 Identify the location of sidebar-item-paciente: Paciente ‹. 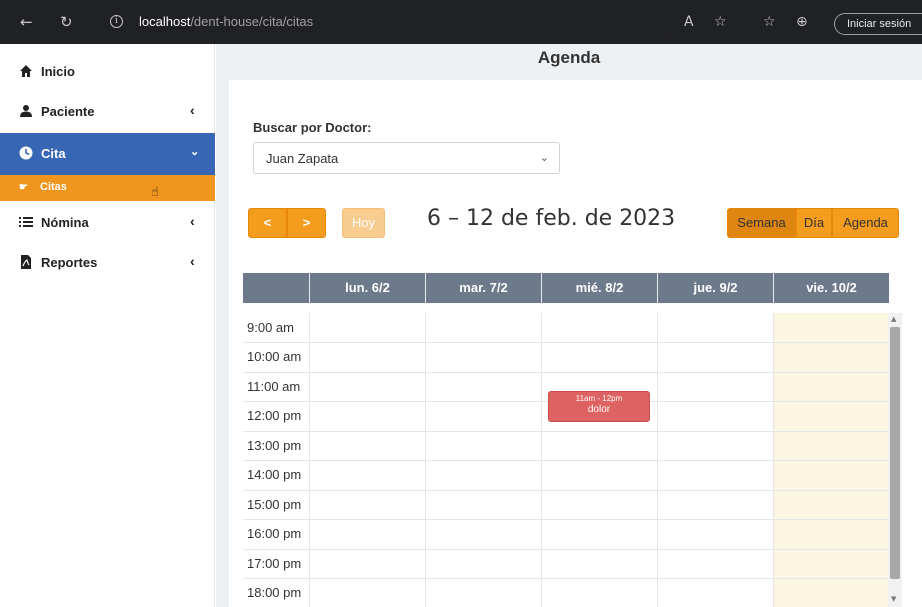
(107, 112).